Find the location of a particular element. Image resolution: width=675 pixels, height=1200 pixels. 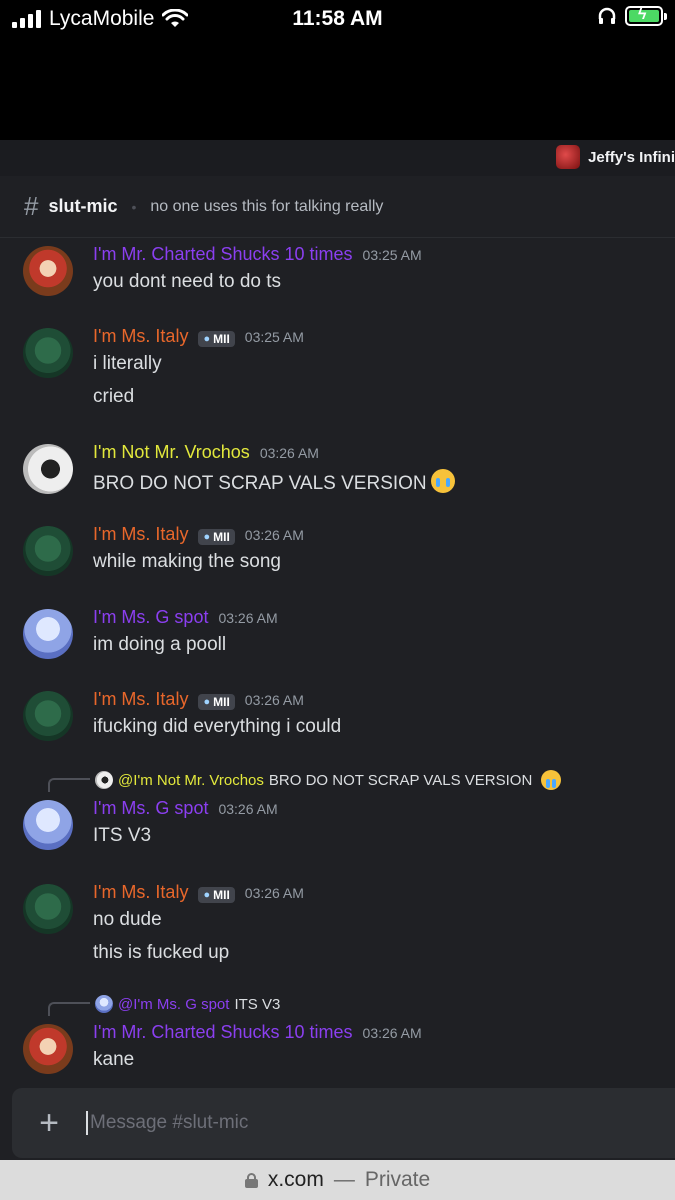

text-caret is located at coordinates (87, 1123).